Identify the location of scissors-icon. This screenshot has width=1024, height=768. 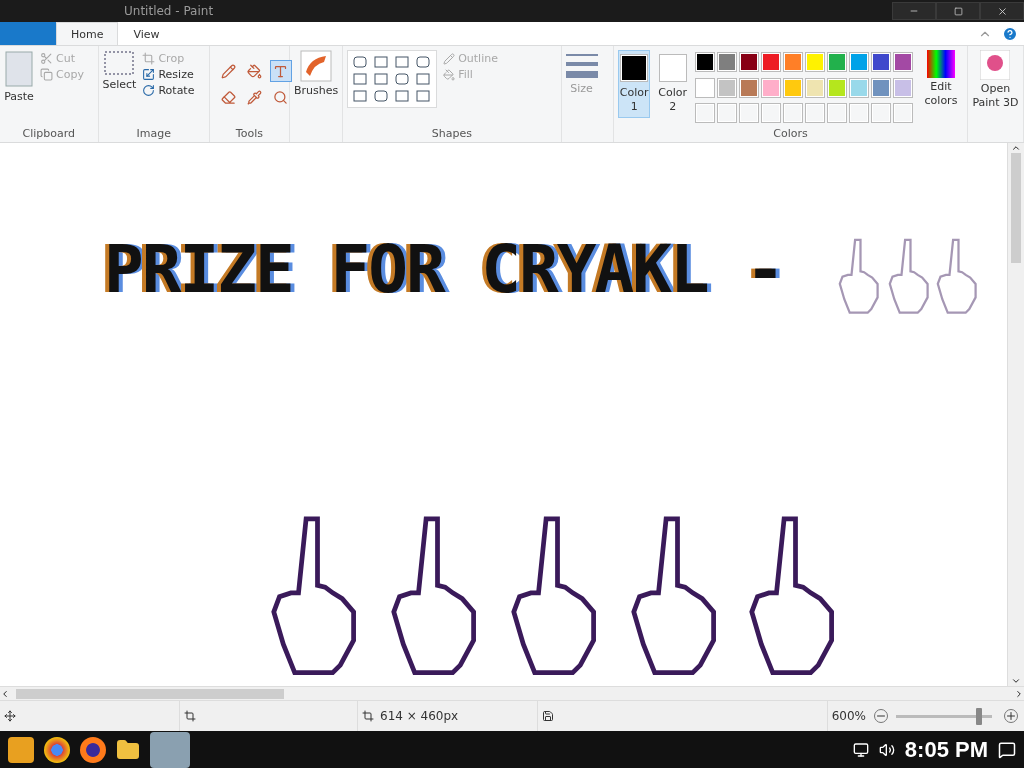
(46, 58).